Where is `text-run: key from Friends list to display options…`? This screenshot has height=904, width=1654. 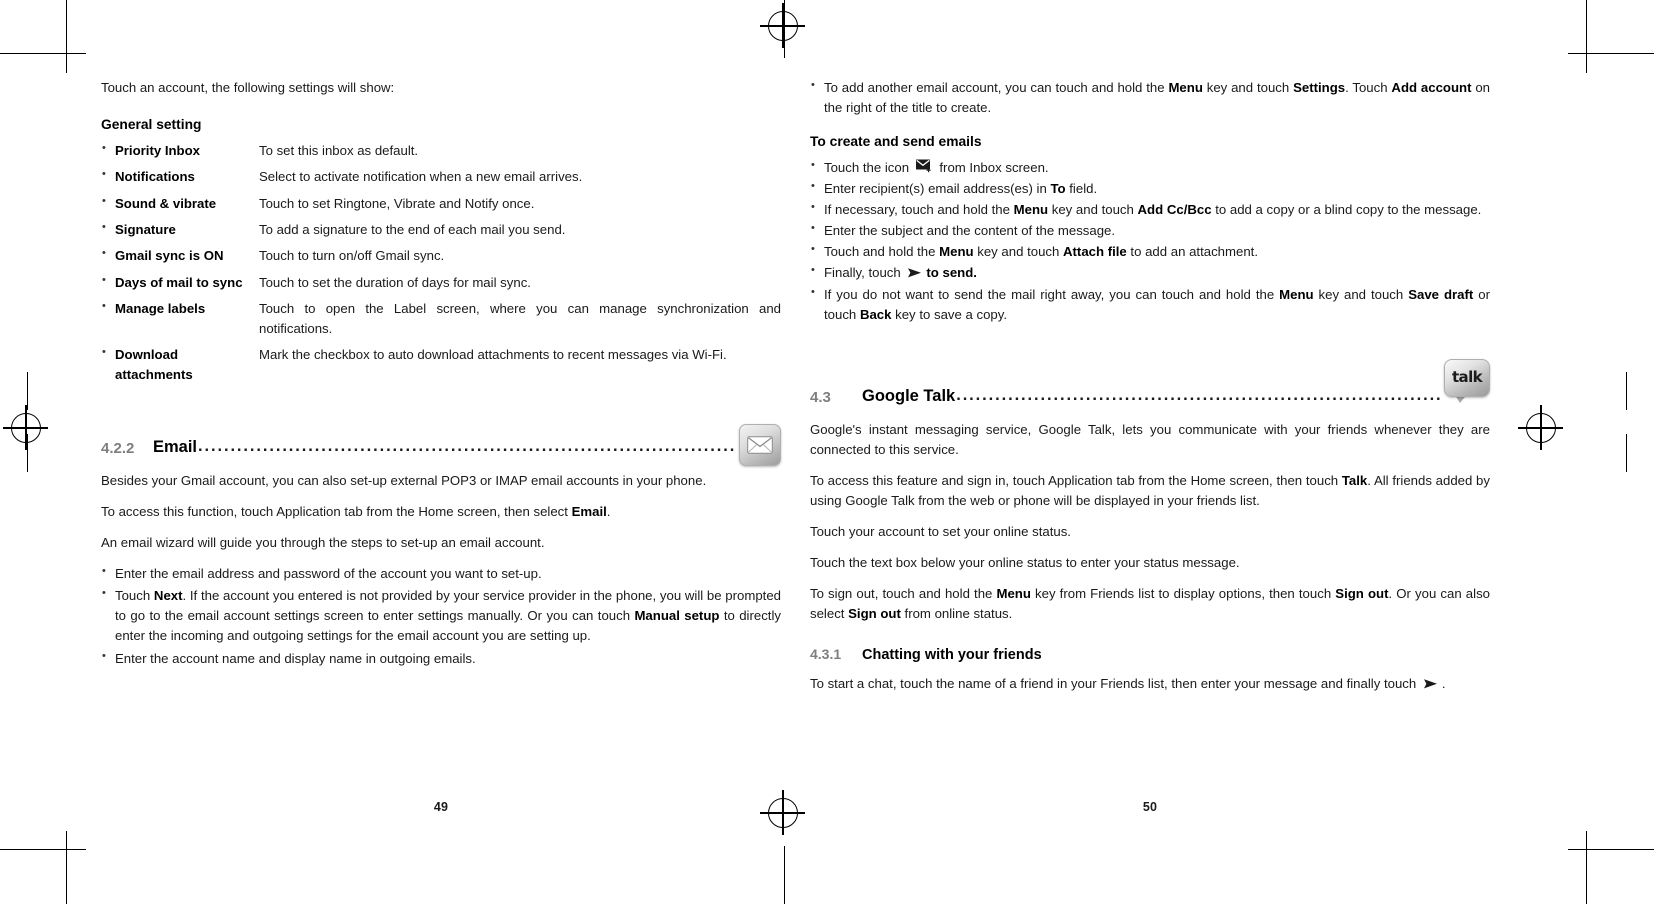 text-run: key from Friends list to display options… is located at coordinates (1183, 593).